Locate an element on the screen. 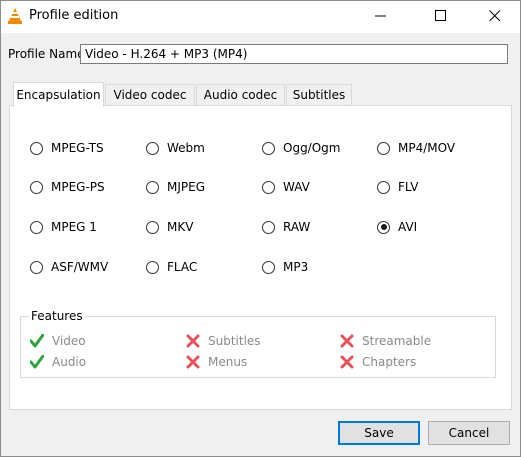  feature-audio: Audio is located at coordinates (58, 361).